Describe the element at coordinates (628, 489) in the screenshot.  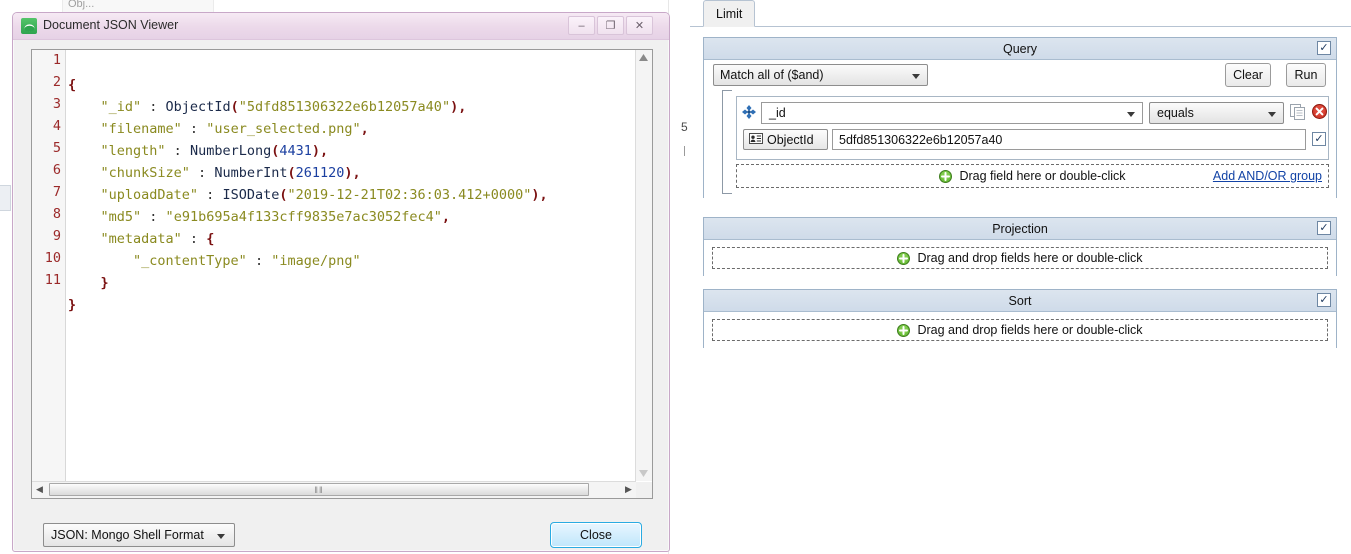
I see `scroll-right-icon: ▶` at that location.